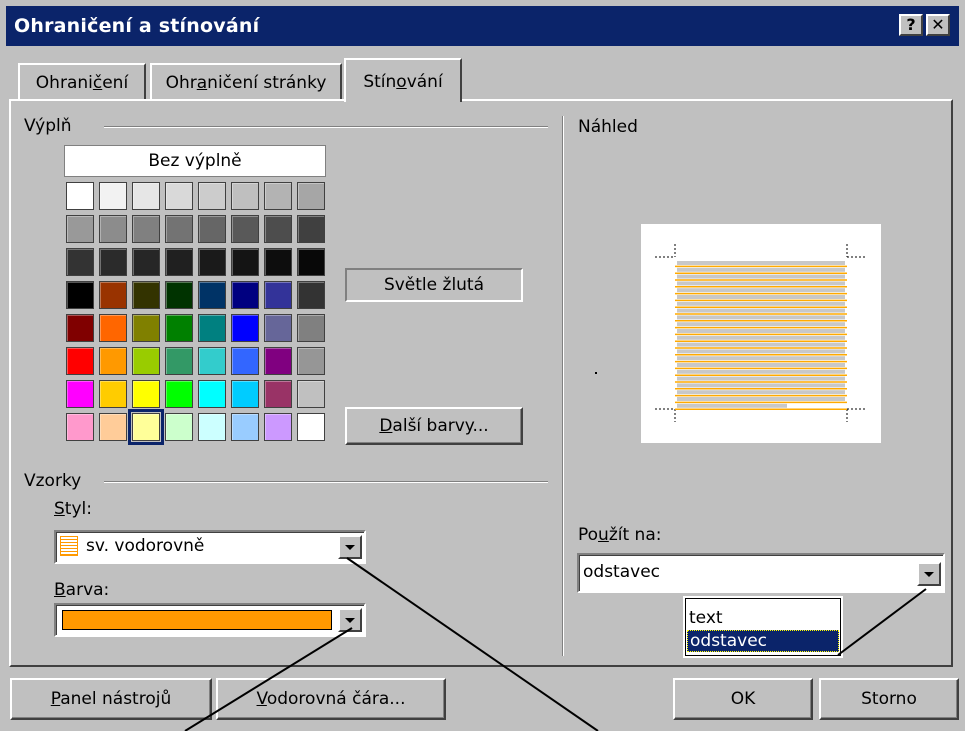 The image size is (965, 731). I want to click on tab-shading-label: Stínování, so click(403, 82).